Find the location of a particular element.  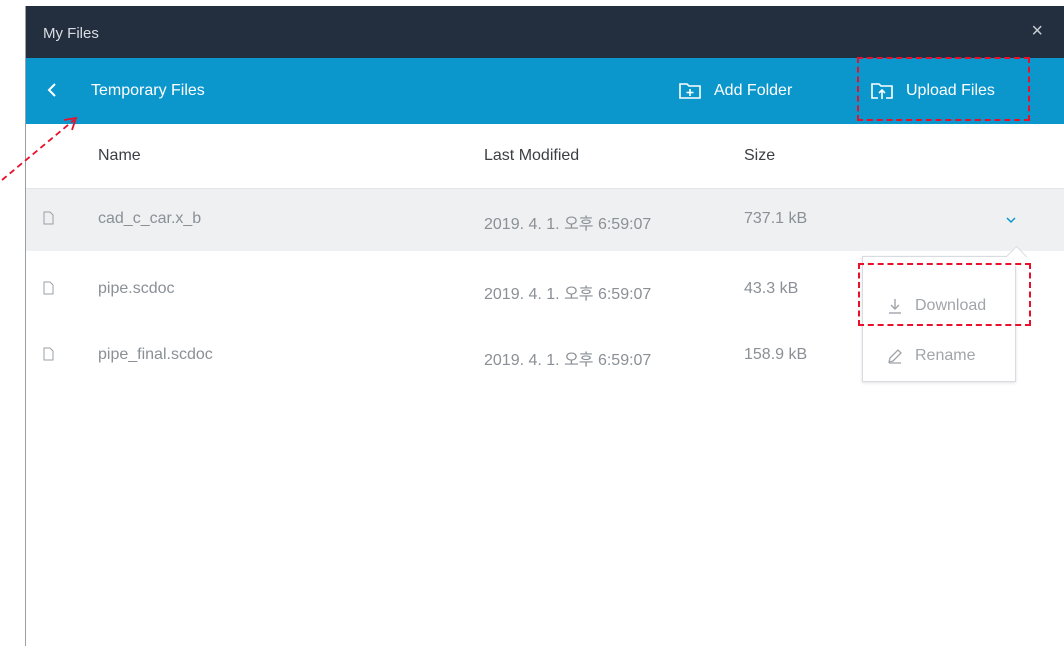

file-size: 43.3 kB is located at coordinates (771, 288).